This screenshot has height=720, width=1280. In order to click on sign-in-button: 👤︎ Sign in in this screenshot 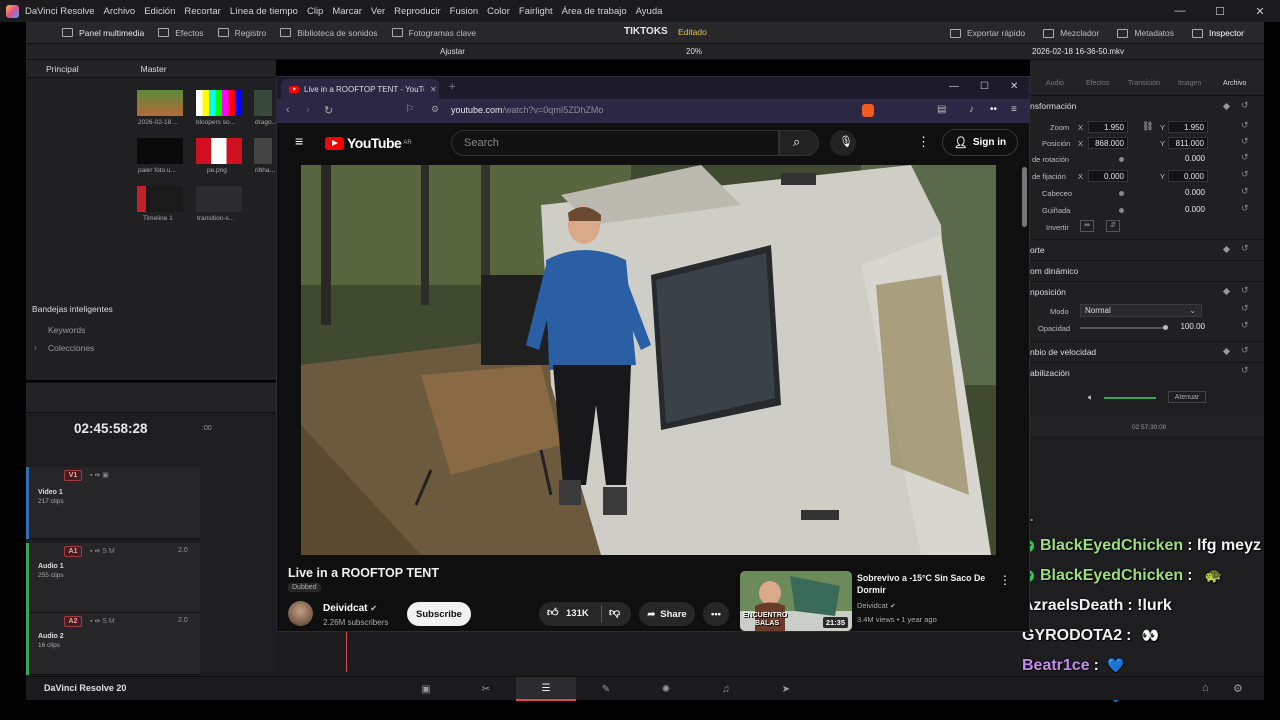, I will do `click(980, 142)`.